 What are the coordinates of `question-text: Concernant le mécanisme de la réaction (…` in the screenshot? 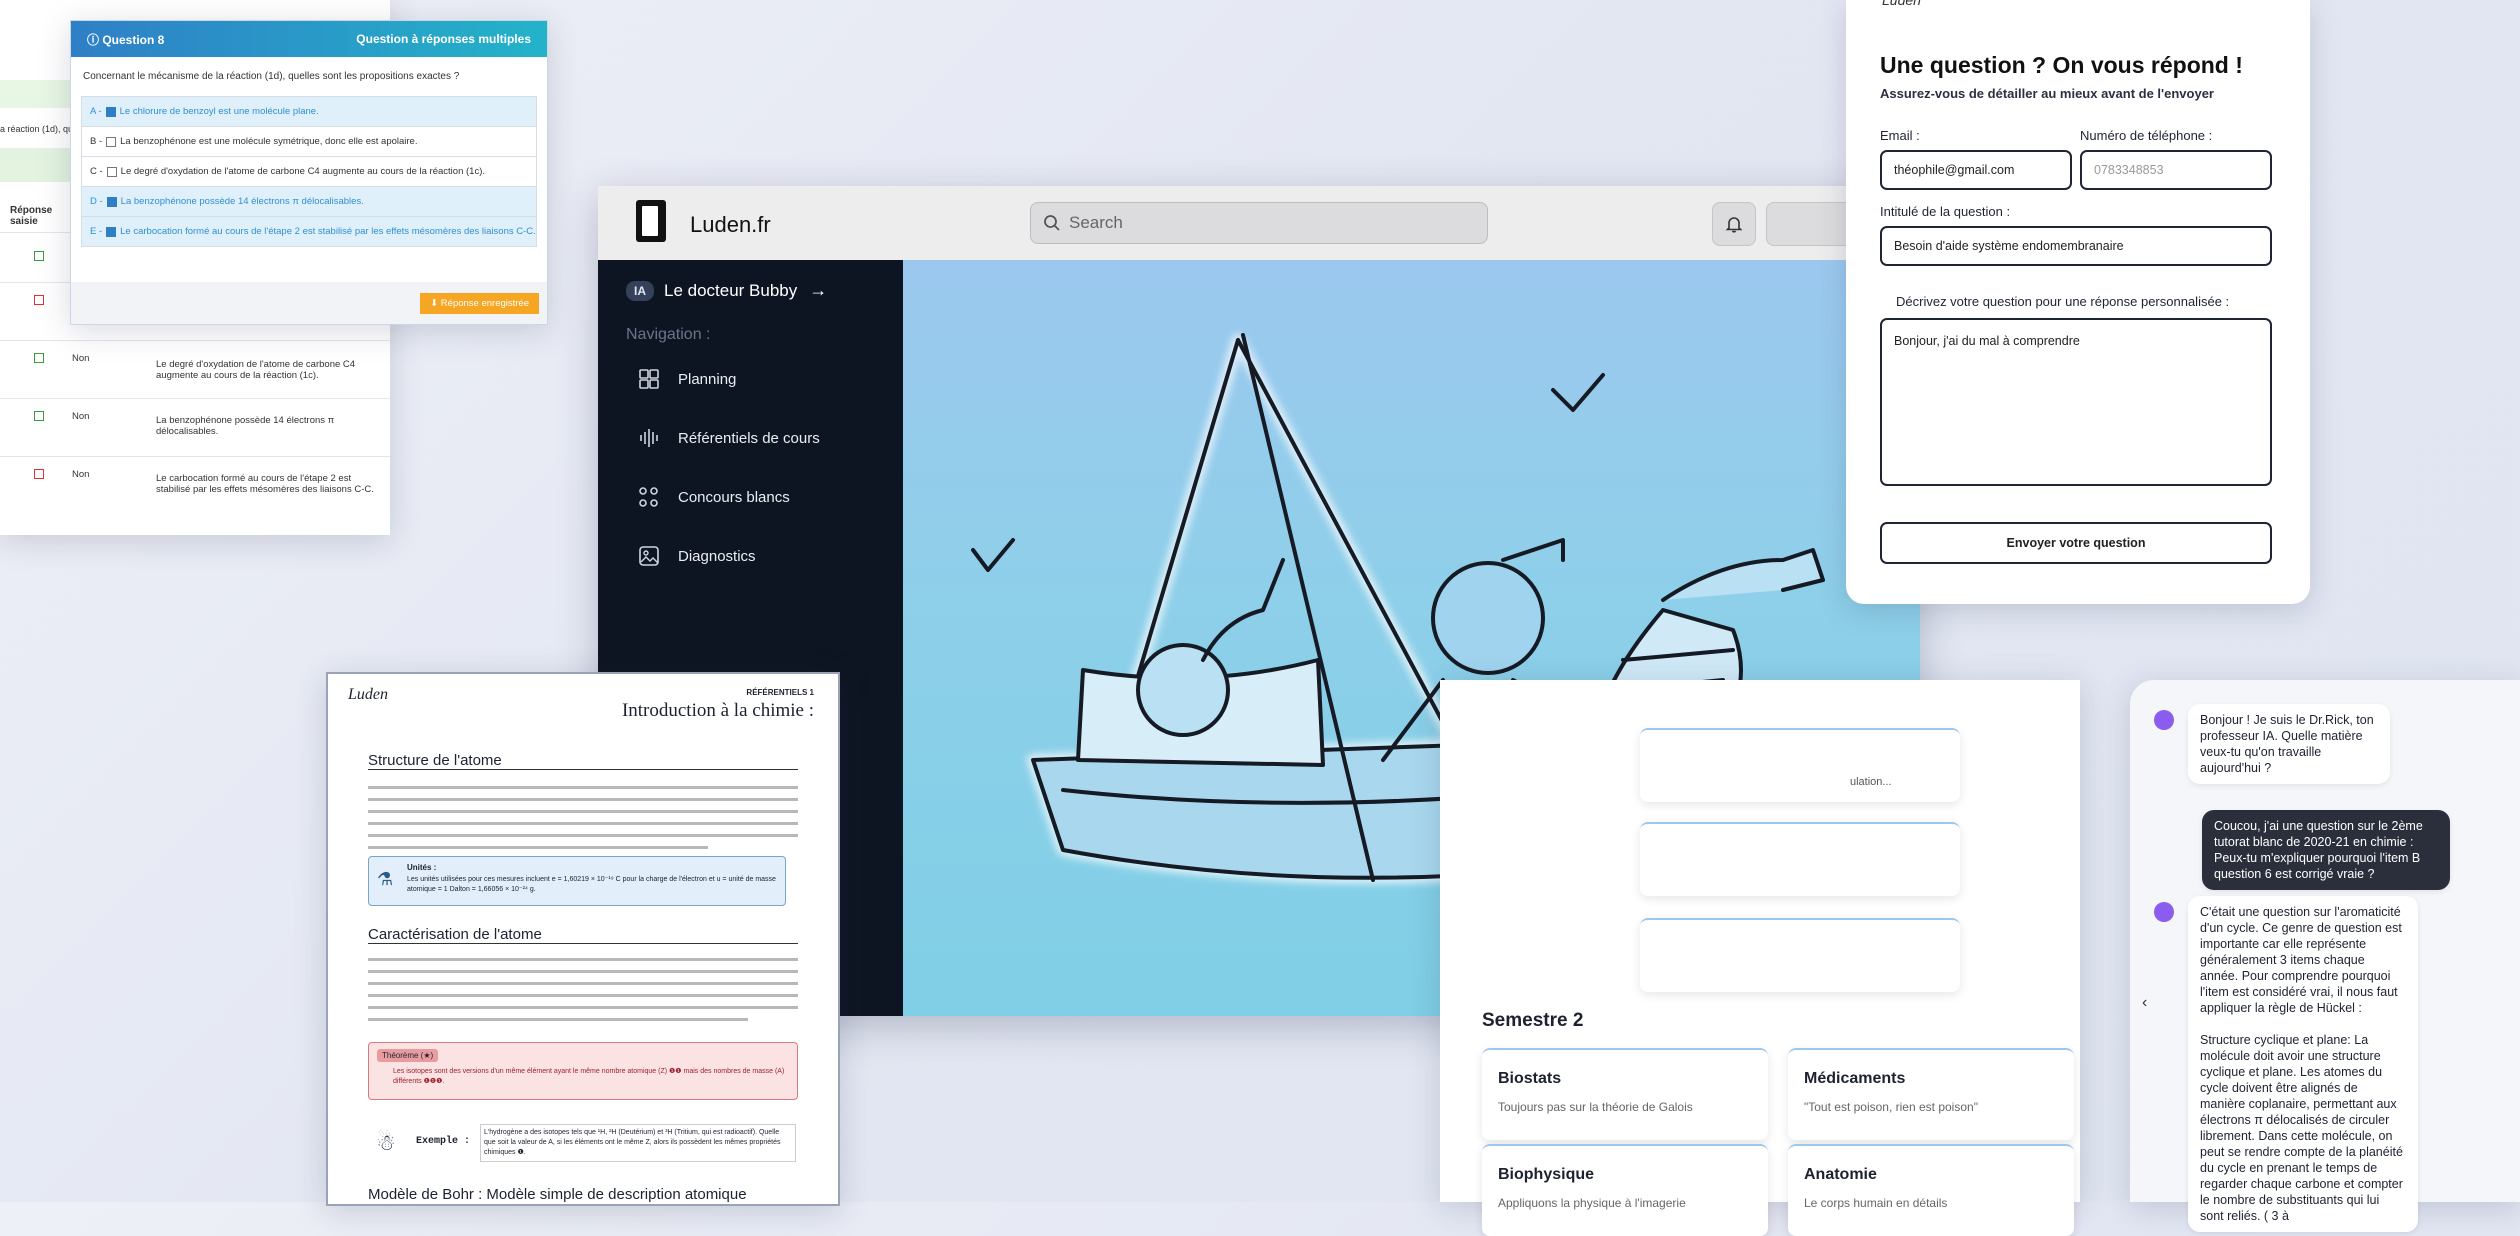 It's located at (271, 76).